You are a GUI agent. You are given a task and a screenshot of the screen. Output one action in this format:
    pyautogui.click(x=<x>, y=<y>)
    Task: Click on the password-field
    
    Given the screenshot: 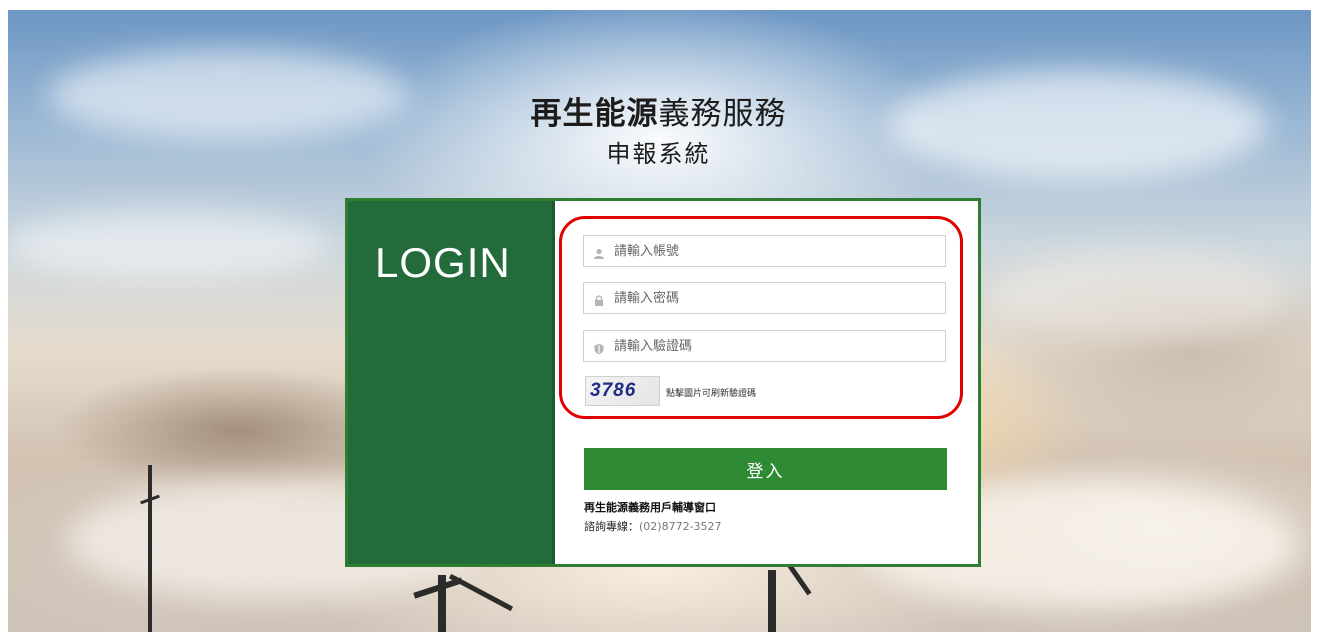 What is the action you would take?
    pyautogui.click(x=764, y=298)
    